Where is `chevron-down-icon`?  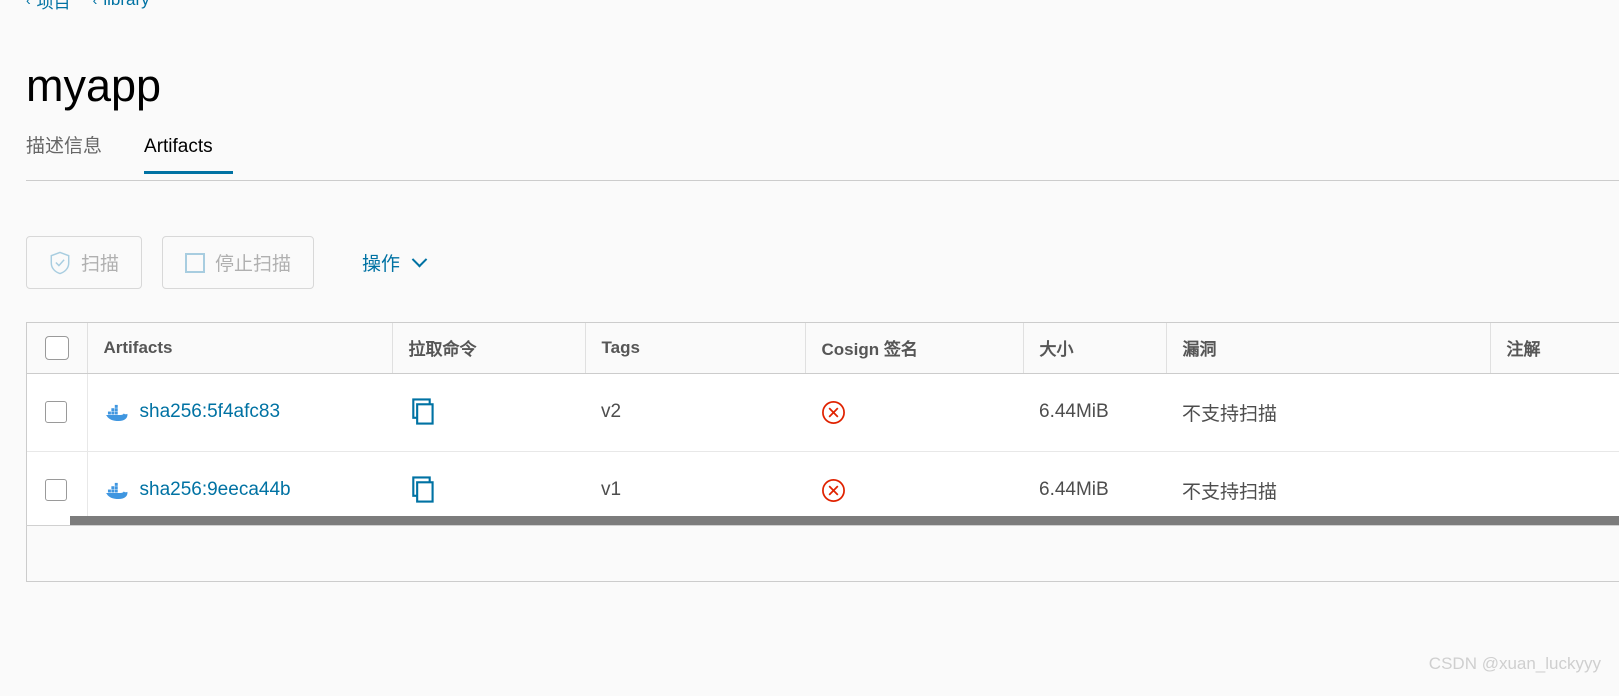
chevron-down-icon is located at coordinates (419, 259).